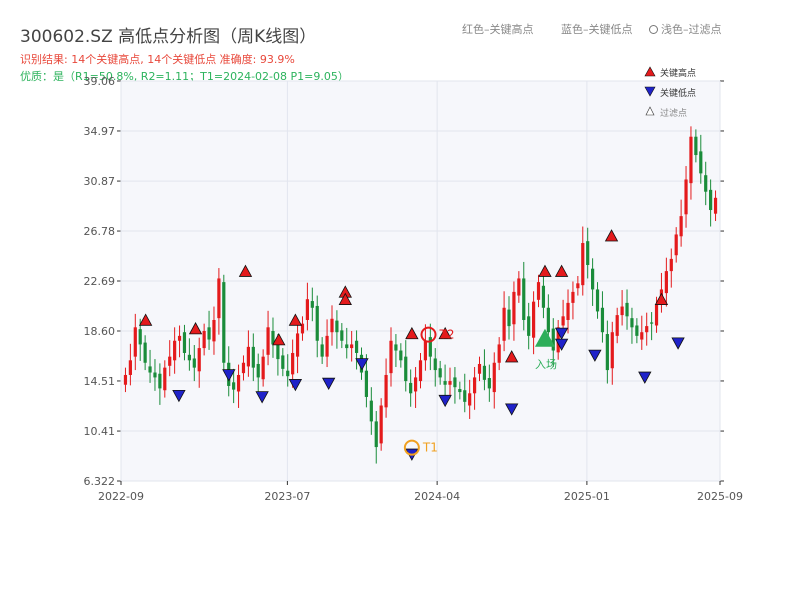 This screenshot has width=800, height=600. What do you see at coordinates (100, 331) in the screenshot?
I see `y-tick-label: 18.60` at bounding box center [100, 331].